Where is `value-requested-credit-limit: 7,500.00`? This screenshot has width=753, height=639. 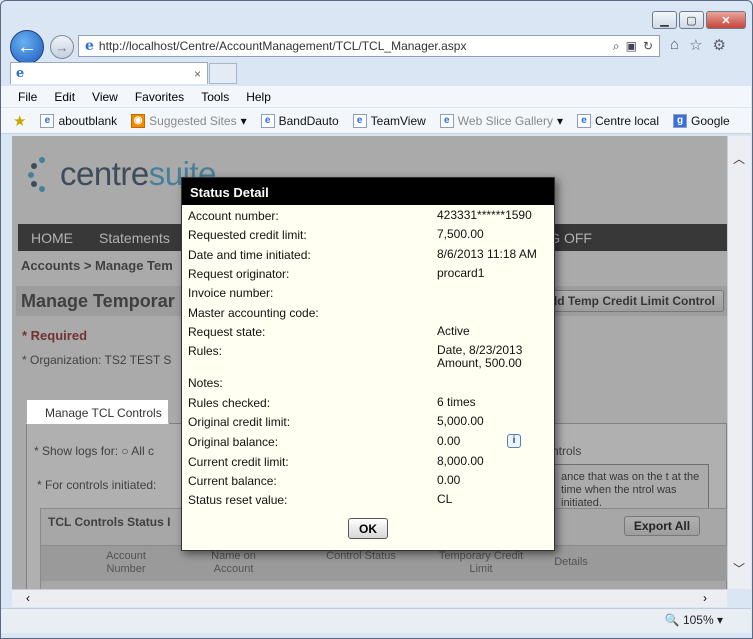 value-requested-credit-limit: 7,500.00 is located at coordinates (460, 234).